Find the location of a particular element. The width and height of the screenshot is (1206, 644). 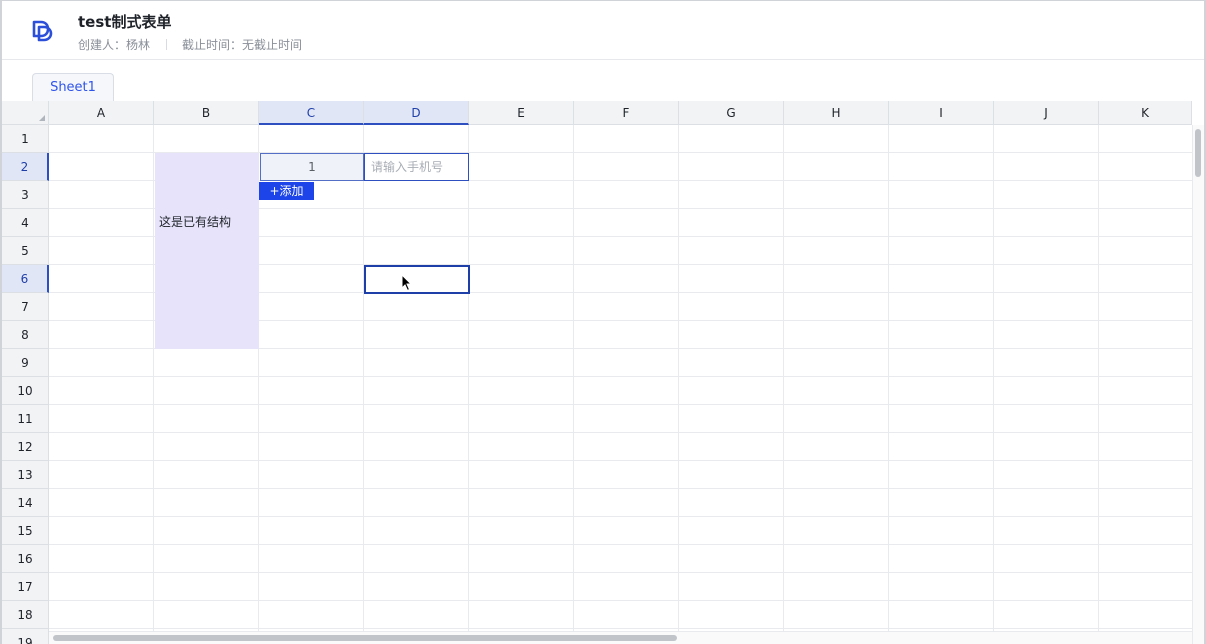

row-header-17: 17 is located at coordinates (25, 587).